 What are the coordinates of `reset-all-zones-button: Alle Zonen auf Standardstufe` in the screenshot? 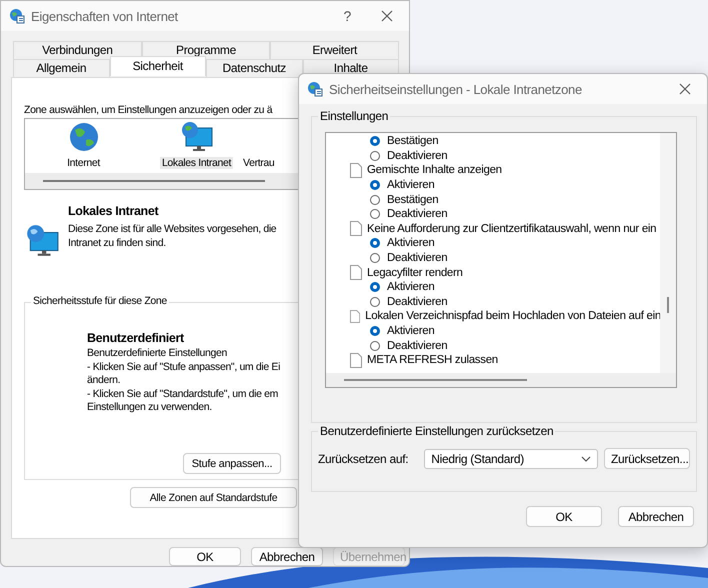 It's located at (213, 497).